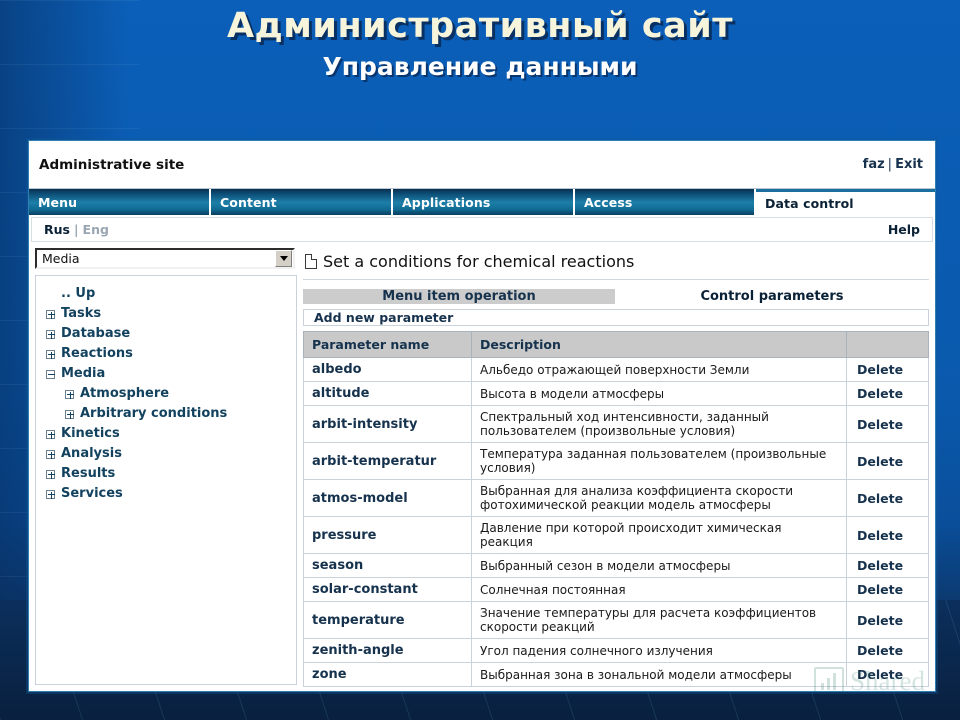 The height and width of the screenshot is (720, 960). I want to click on app-title: Administrative site, so click(112, 164).